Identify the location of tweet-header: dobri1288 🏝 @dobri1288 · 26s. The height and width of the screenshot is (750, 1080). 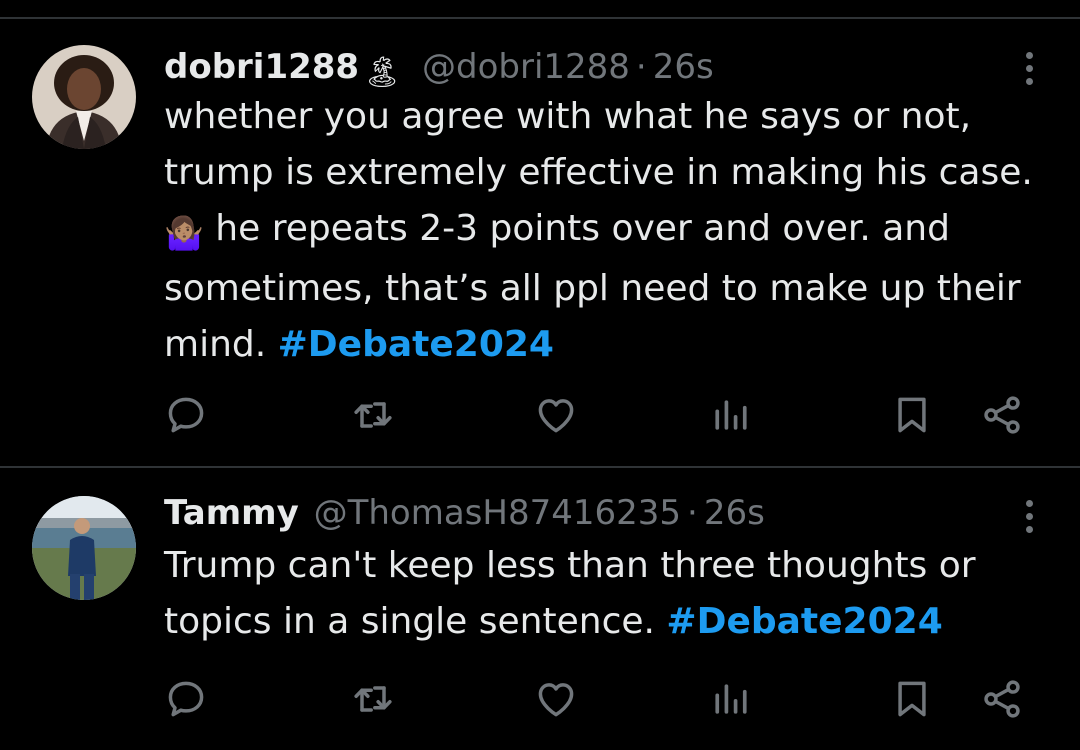
(439, 70).